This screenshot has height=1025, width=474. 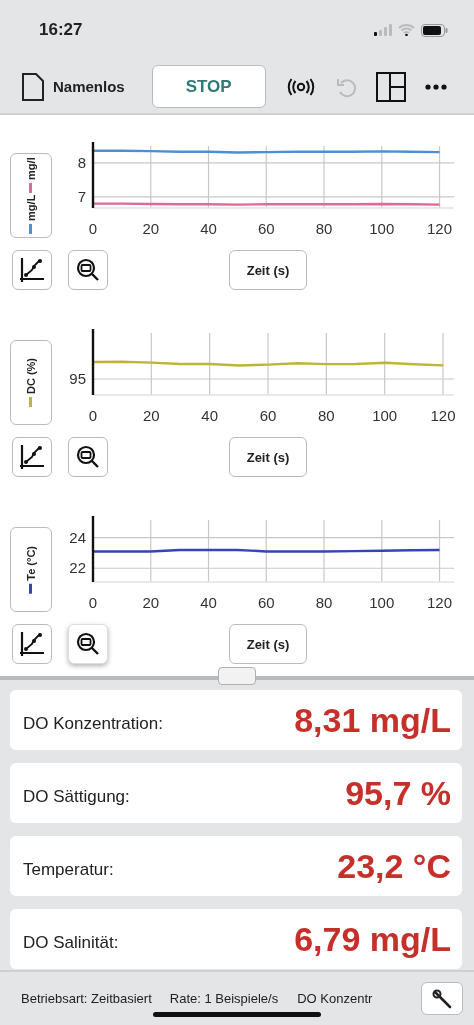 I want to click on wifi-icon, so click(x=406, y=30).